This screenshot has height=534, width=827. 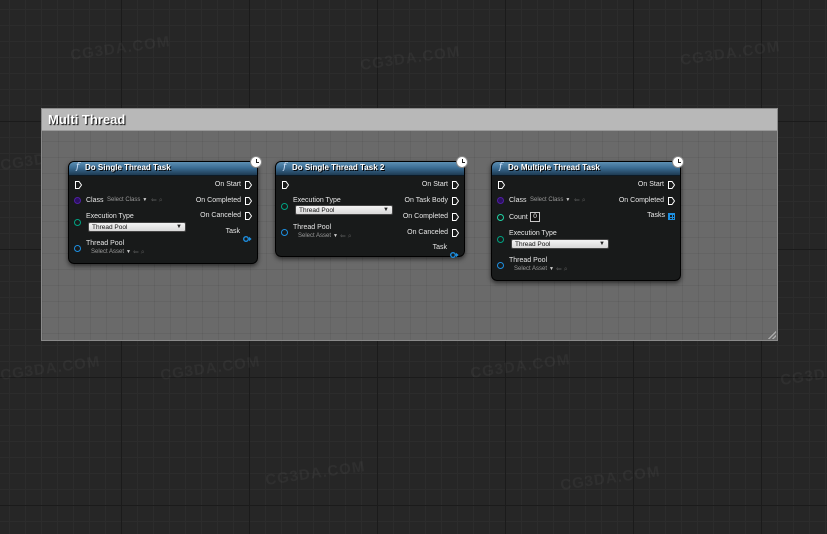 What do you see at coordinates (500, 217) in the screenshot?
I see `count-pin-icon` at bounding box center [500, 217].